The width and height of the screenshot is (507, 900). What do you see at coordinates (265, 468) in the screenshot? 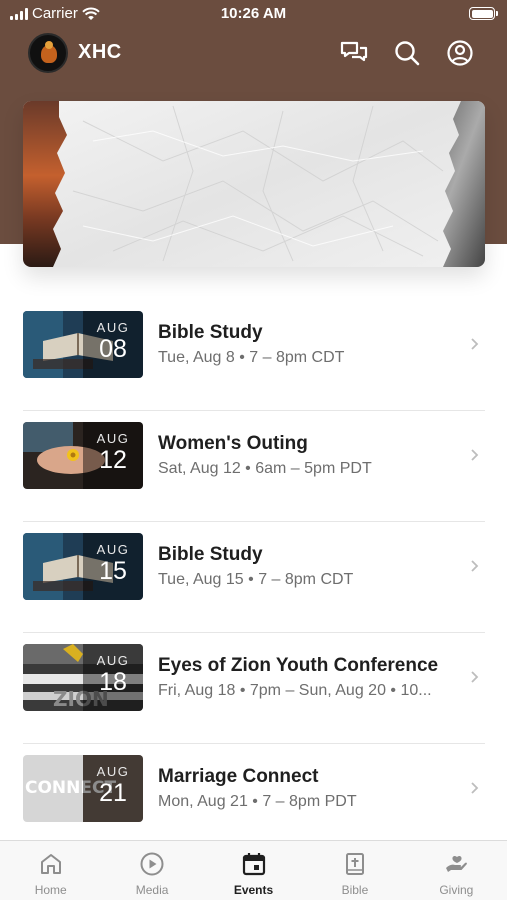
I see `event-time: Sat, Aug 12 • 6am – 5pm PDT` at bounding box center [265, 468].